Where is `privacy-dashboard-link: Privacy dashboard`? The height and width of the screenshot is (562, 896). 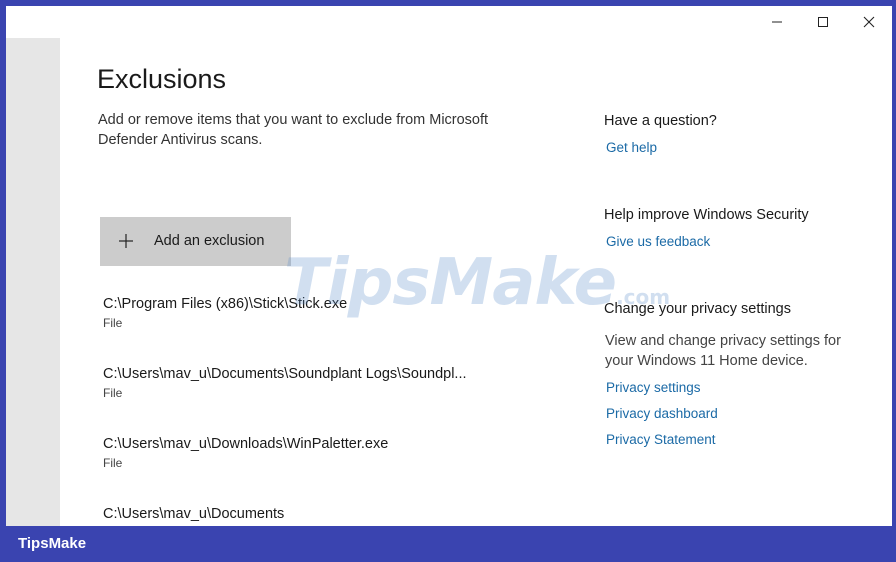 privacy-dashboard-link: Privacy dashboard is located at coordinates (662, 413).